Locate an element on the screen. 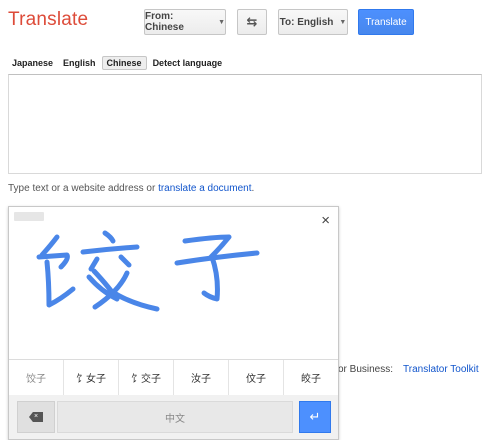 The height and width of the screenshot is (440, 488). tab-japanese: Japanese is located at coordinates (32, 63).